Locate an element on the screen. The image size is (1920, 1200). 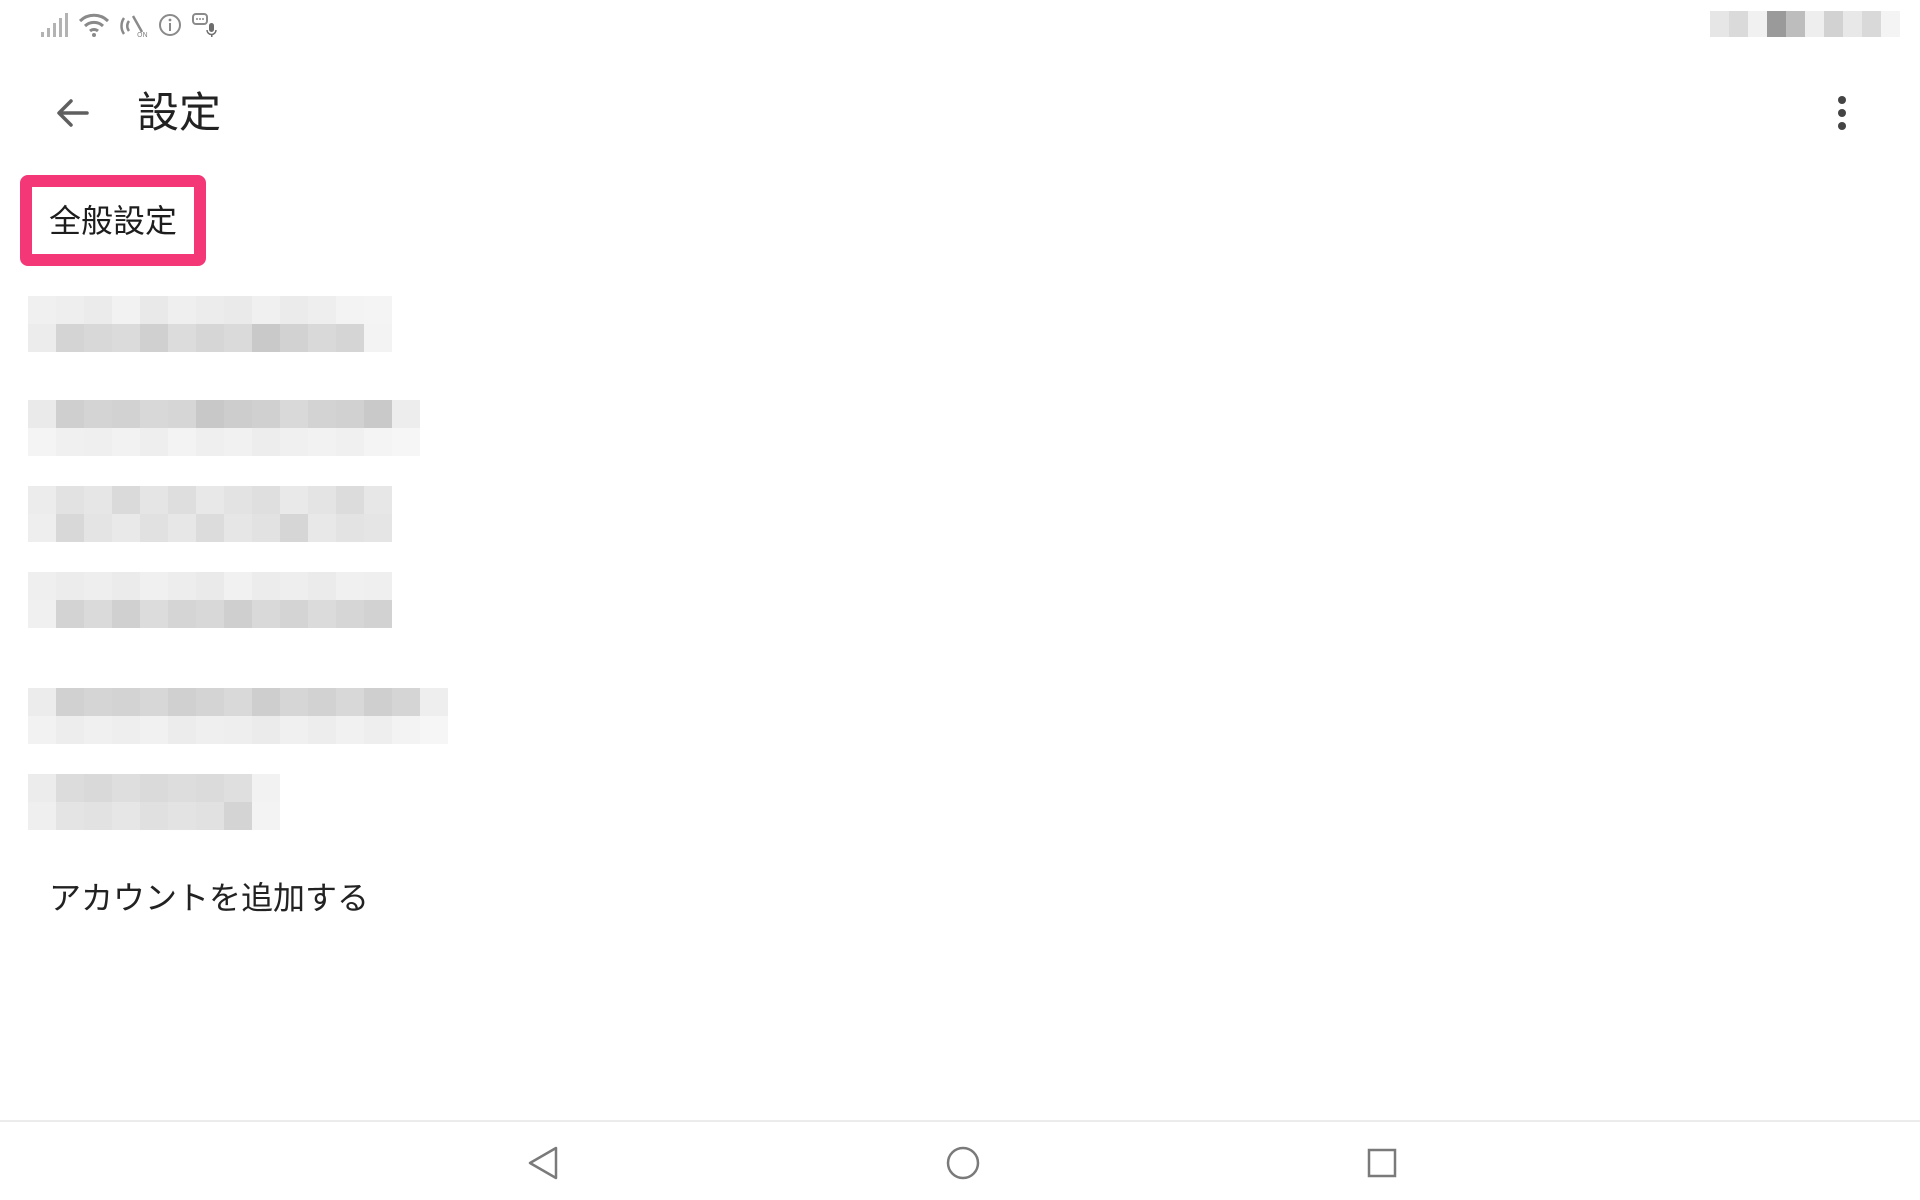
status-clock-obscured is located at coordinates (1805, 24).